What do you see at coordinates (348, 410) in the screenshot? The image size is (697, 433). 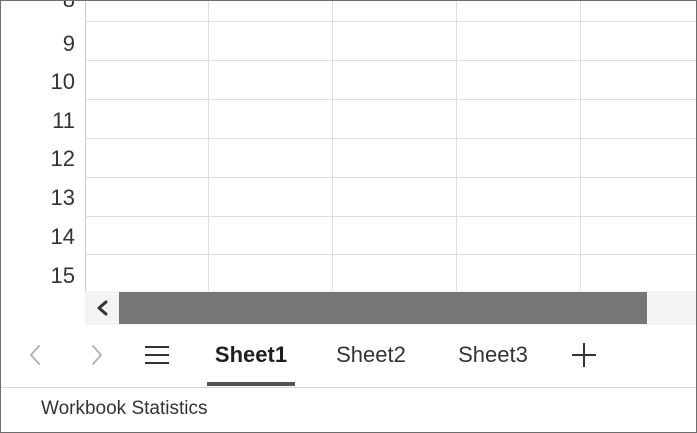 I see `status-bar: Workbook Statistics` at bounding box center [348, 410].